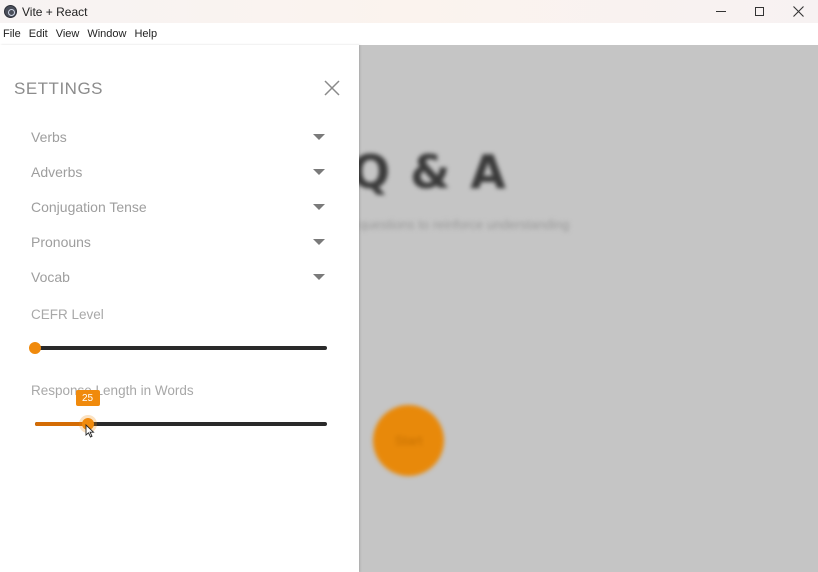  What do you see at coordinates (59, 88) in the screenshot?
I see `settings-title: SETTINGS` at bounding box center [59, 88].